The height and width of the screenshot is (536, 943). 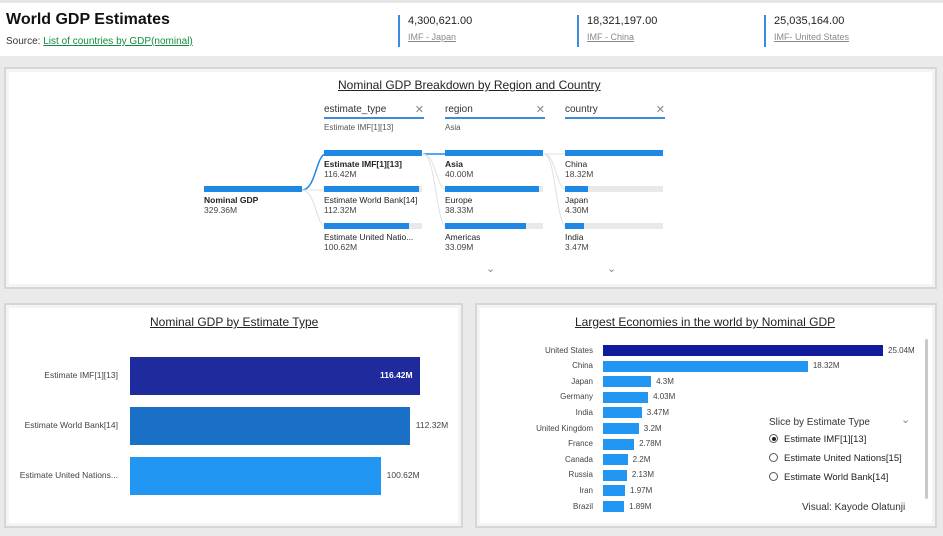 What do you see at coordinates (81, 375) in the screenshot?
I see `category-label: Estimate IMF[1][13]` at bounding box center [81, 375].